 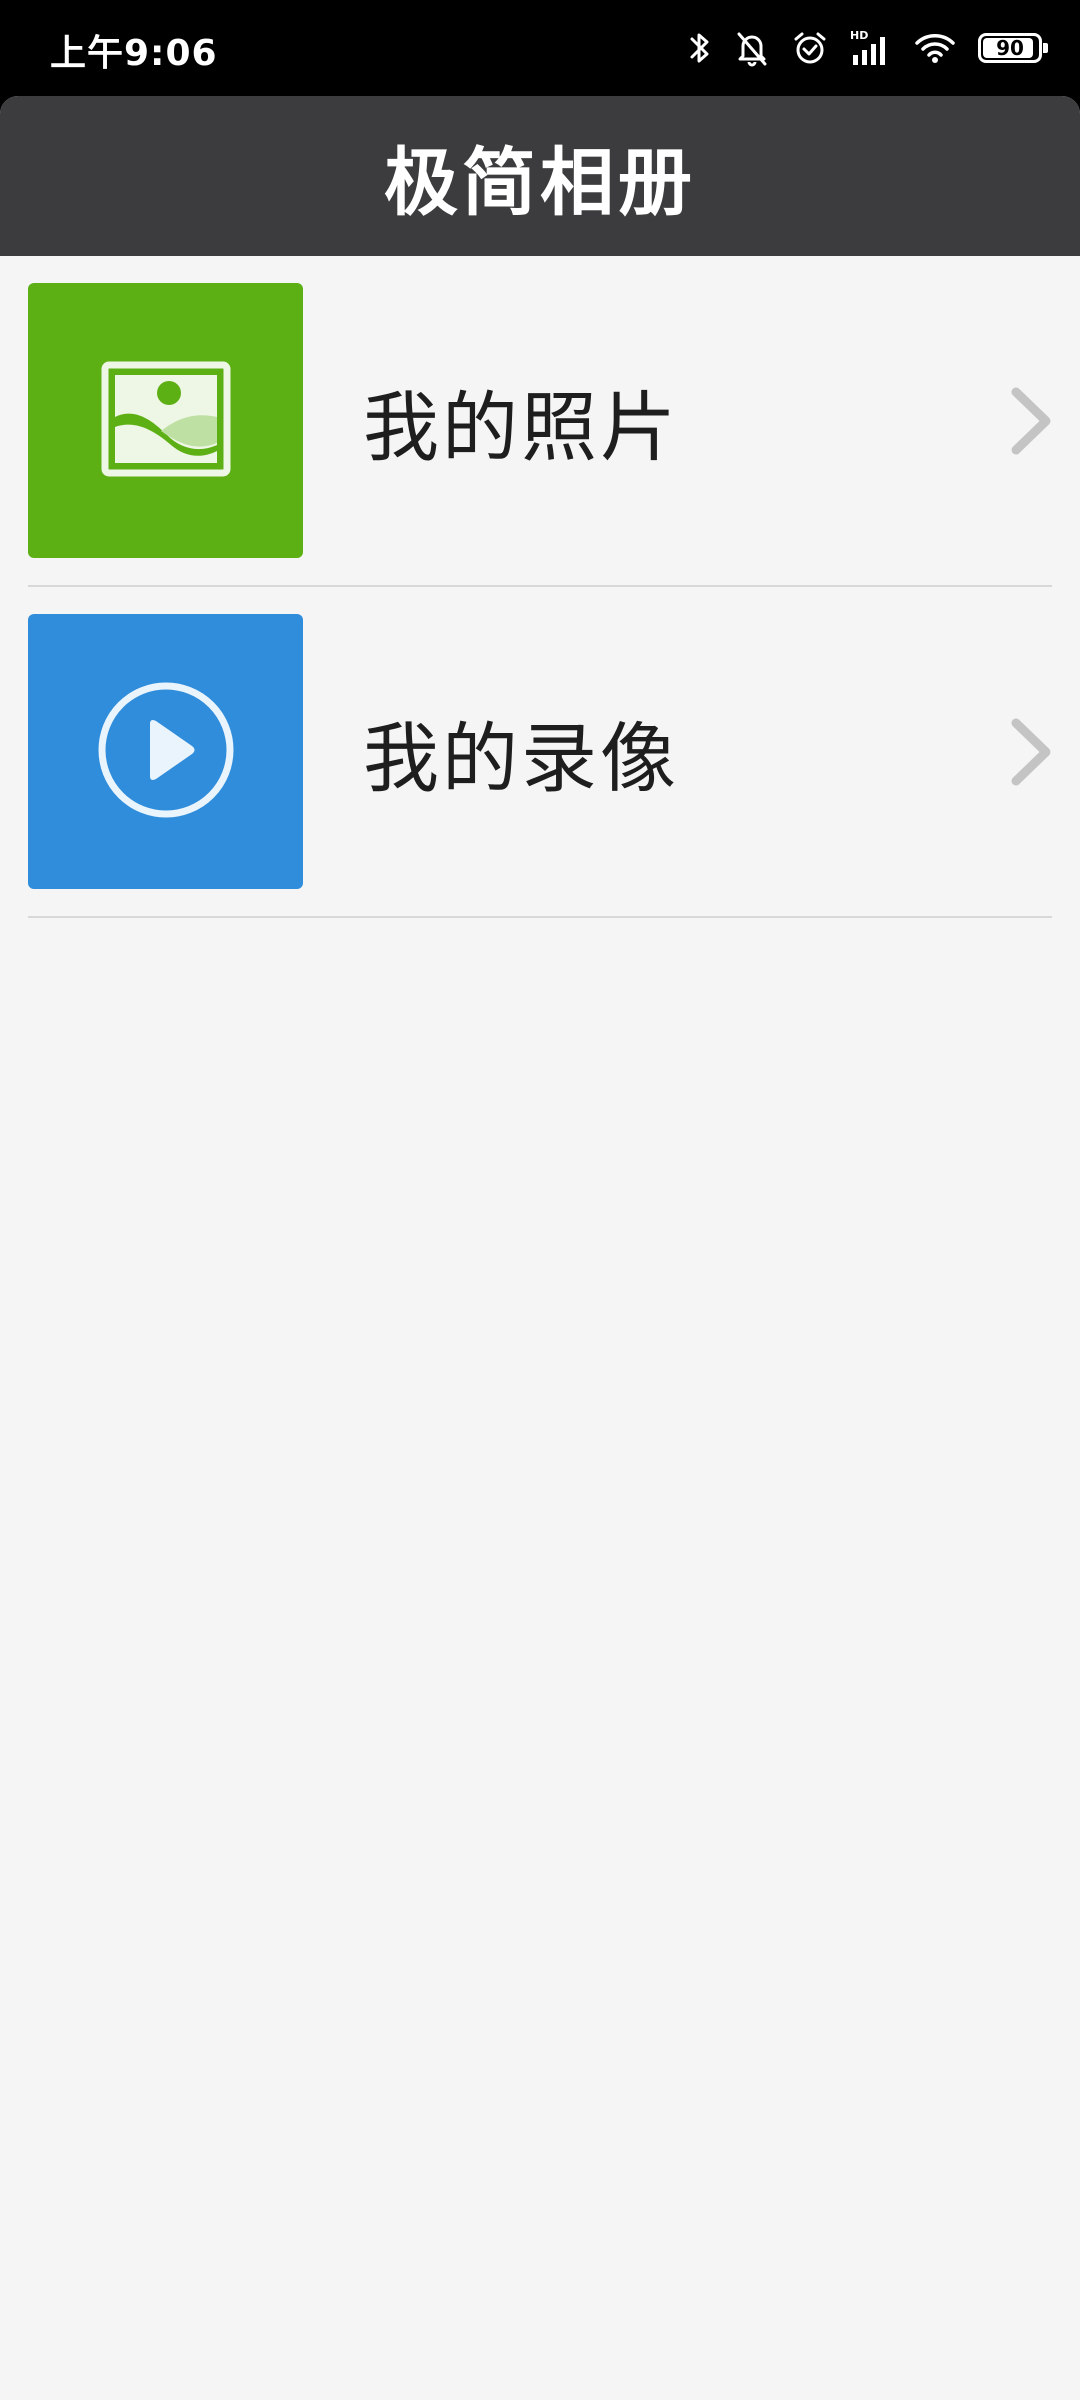 I want to click on bluetooth-icon, so click(x=700, y=48).